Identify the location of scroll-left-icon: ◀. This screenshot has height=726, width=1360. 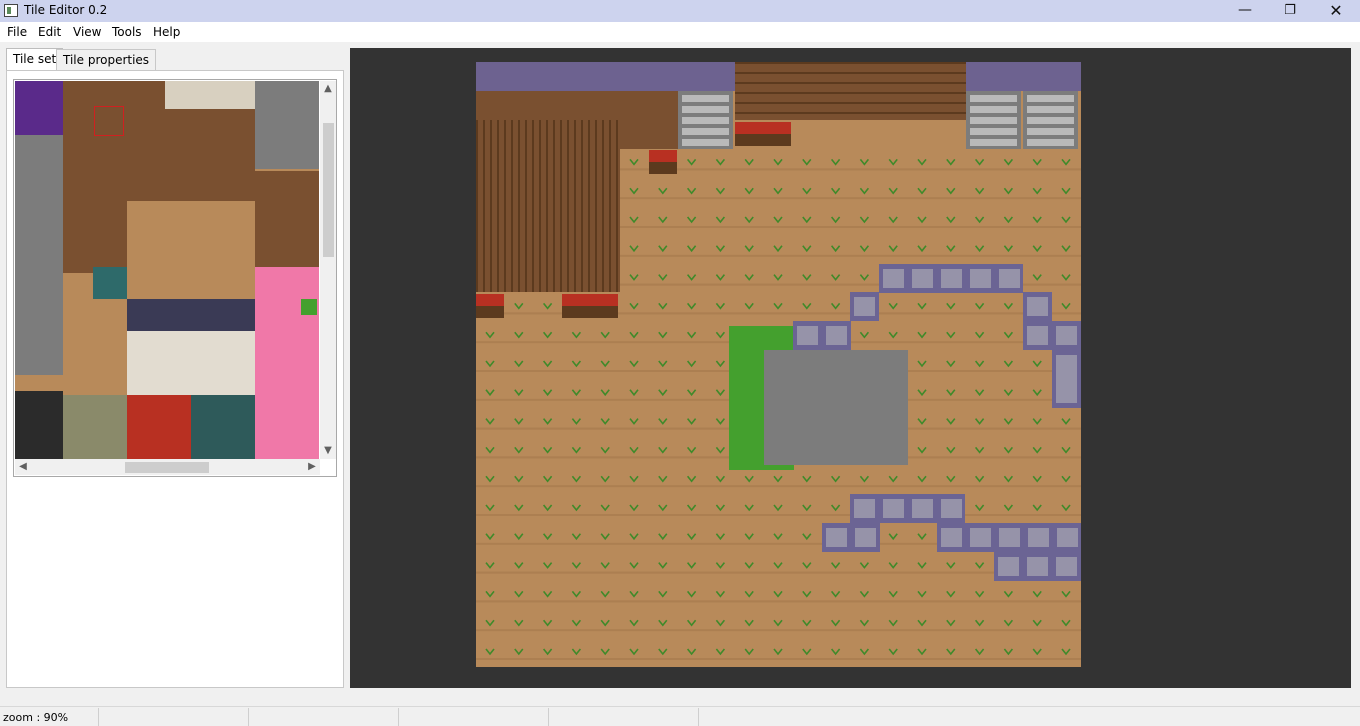
(23, 467).